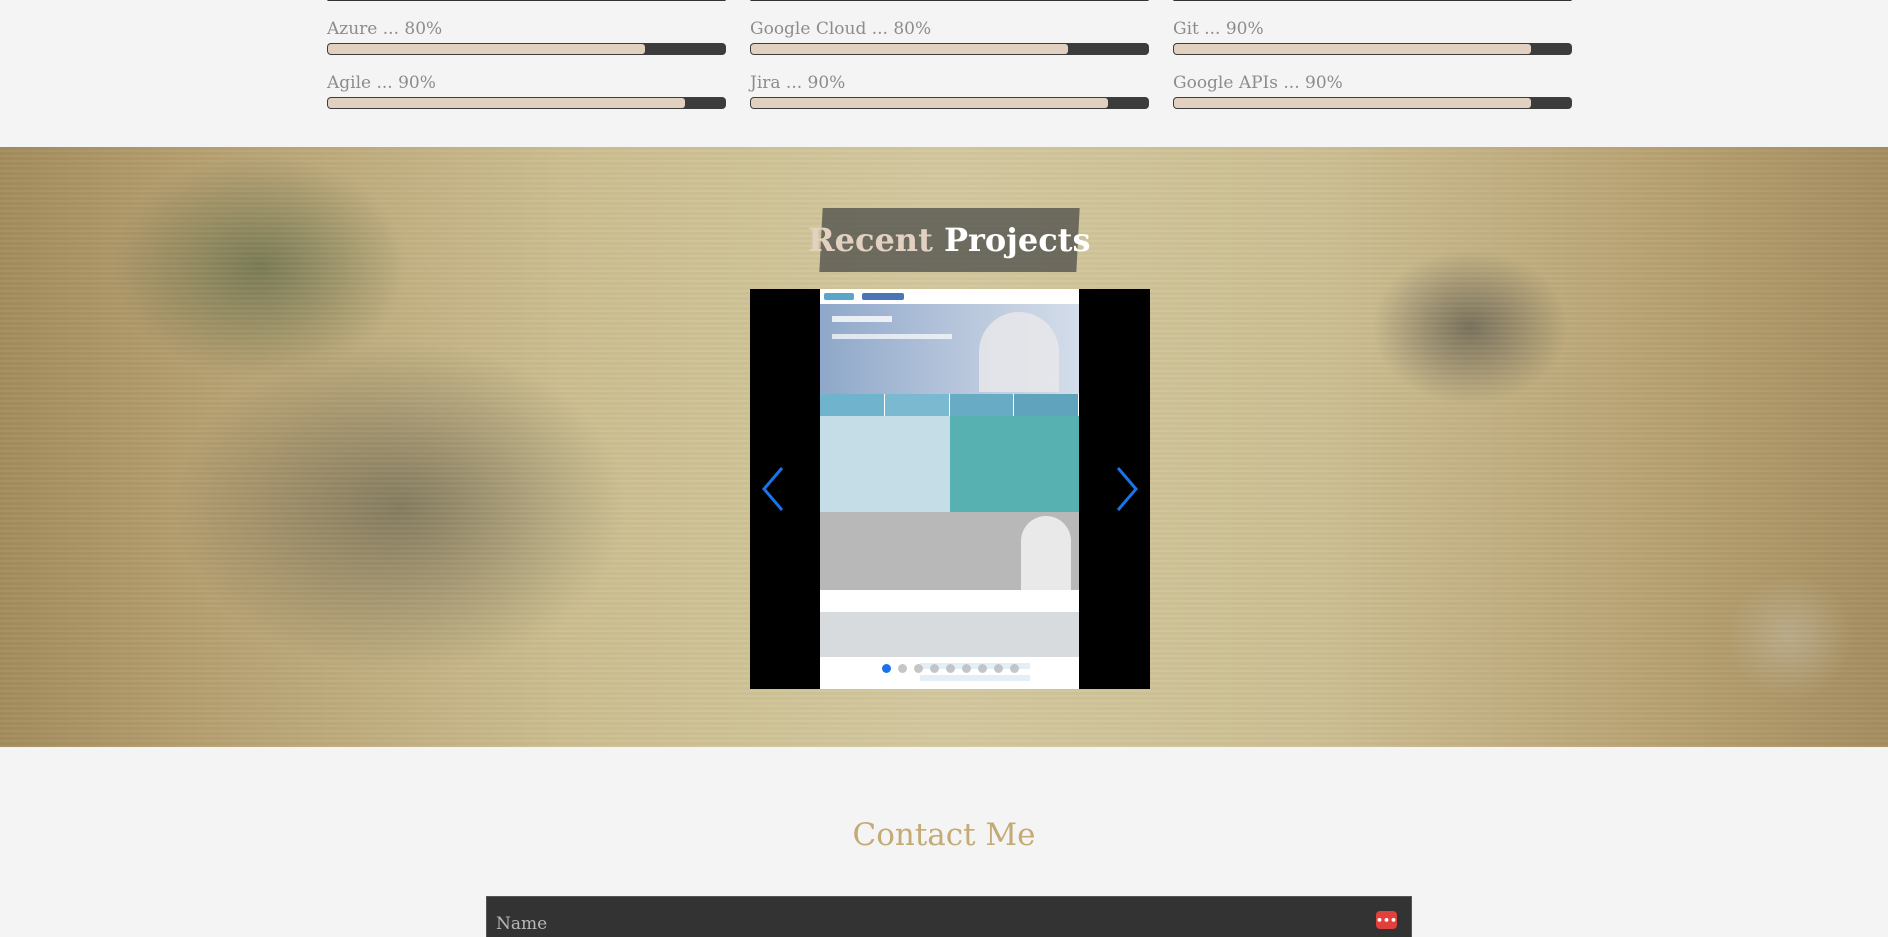 The image size is (1888, 937). What do you see at coordinates (526, 90) in the screenshot?
I see `skill-agile: Agile ... 90%` at bounding box center [526, 90].